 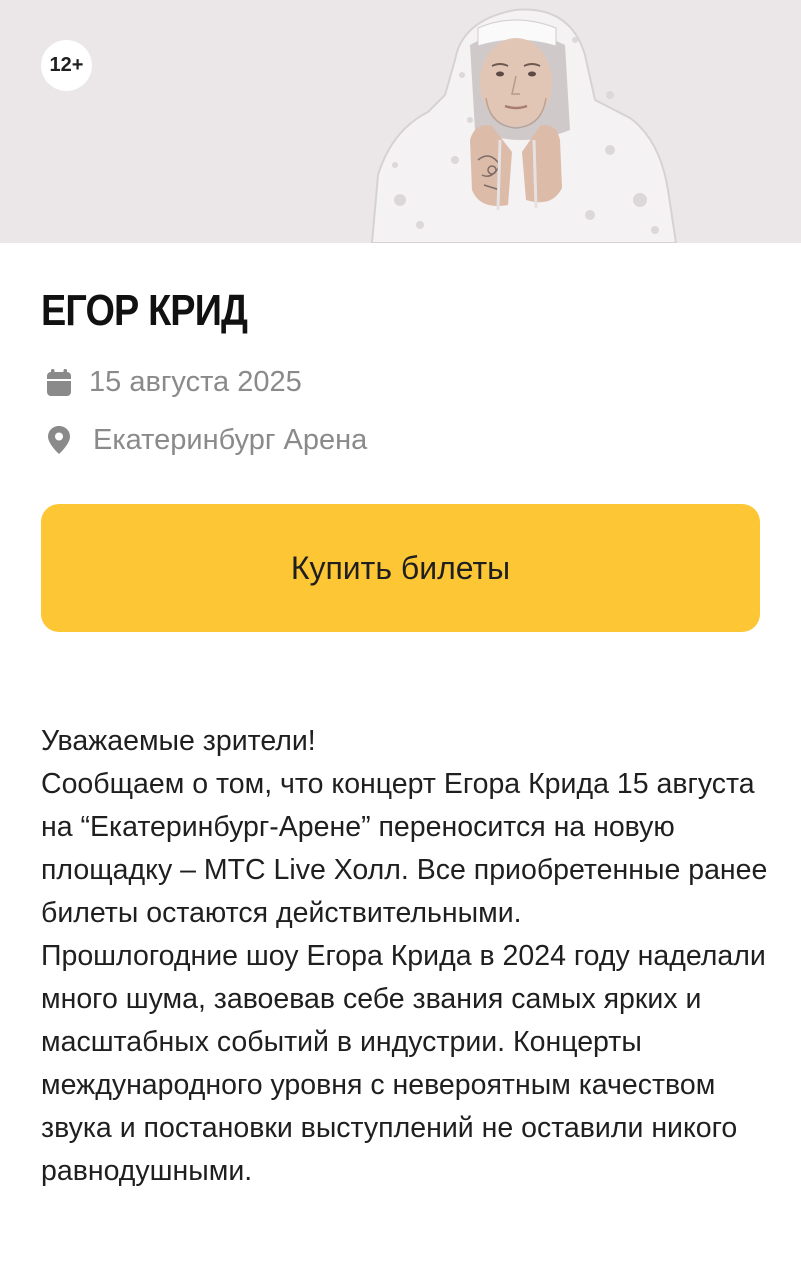 What do you see at coordinates (400, 568) in the screenshot?
I see `buy-tickets-button: Купить билеты` at bounding box center [400, 568].